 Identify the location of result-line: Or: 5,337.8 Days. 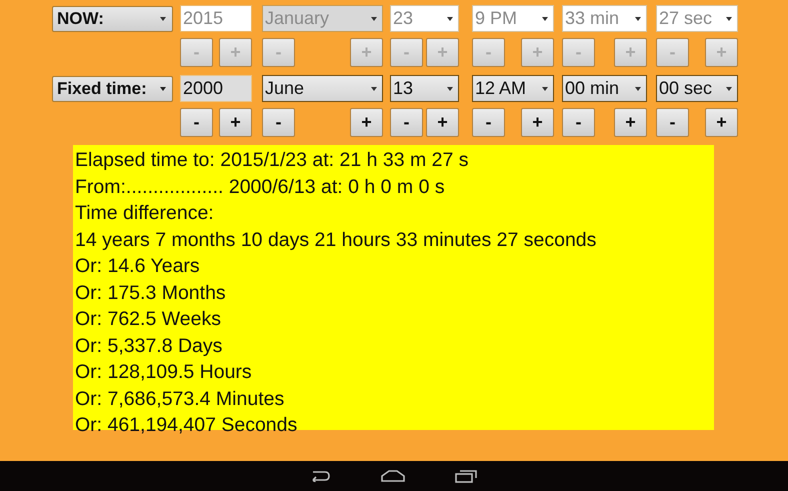
(149, 346).